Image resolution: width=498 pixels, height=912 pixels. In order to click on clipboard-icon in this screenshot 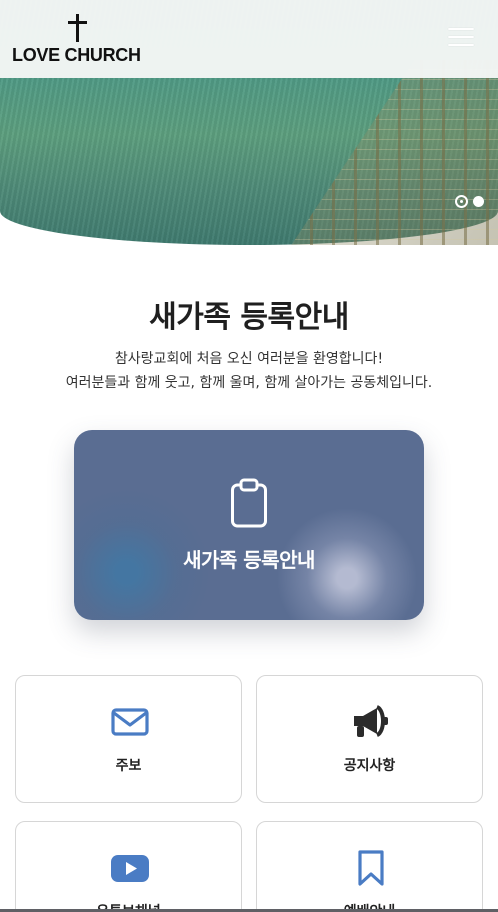, I will do `click(249, 503)`.